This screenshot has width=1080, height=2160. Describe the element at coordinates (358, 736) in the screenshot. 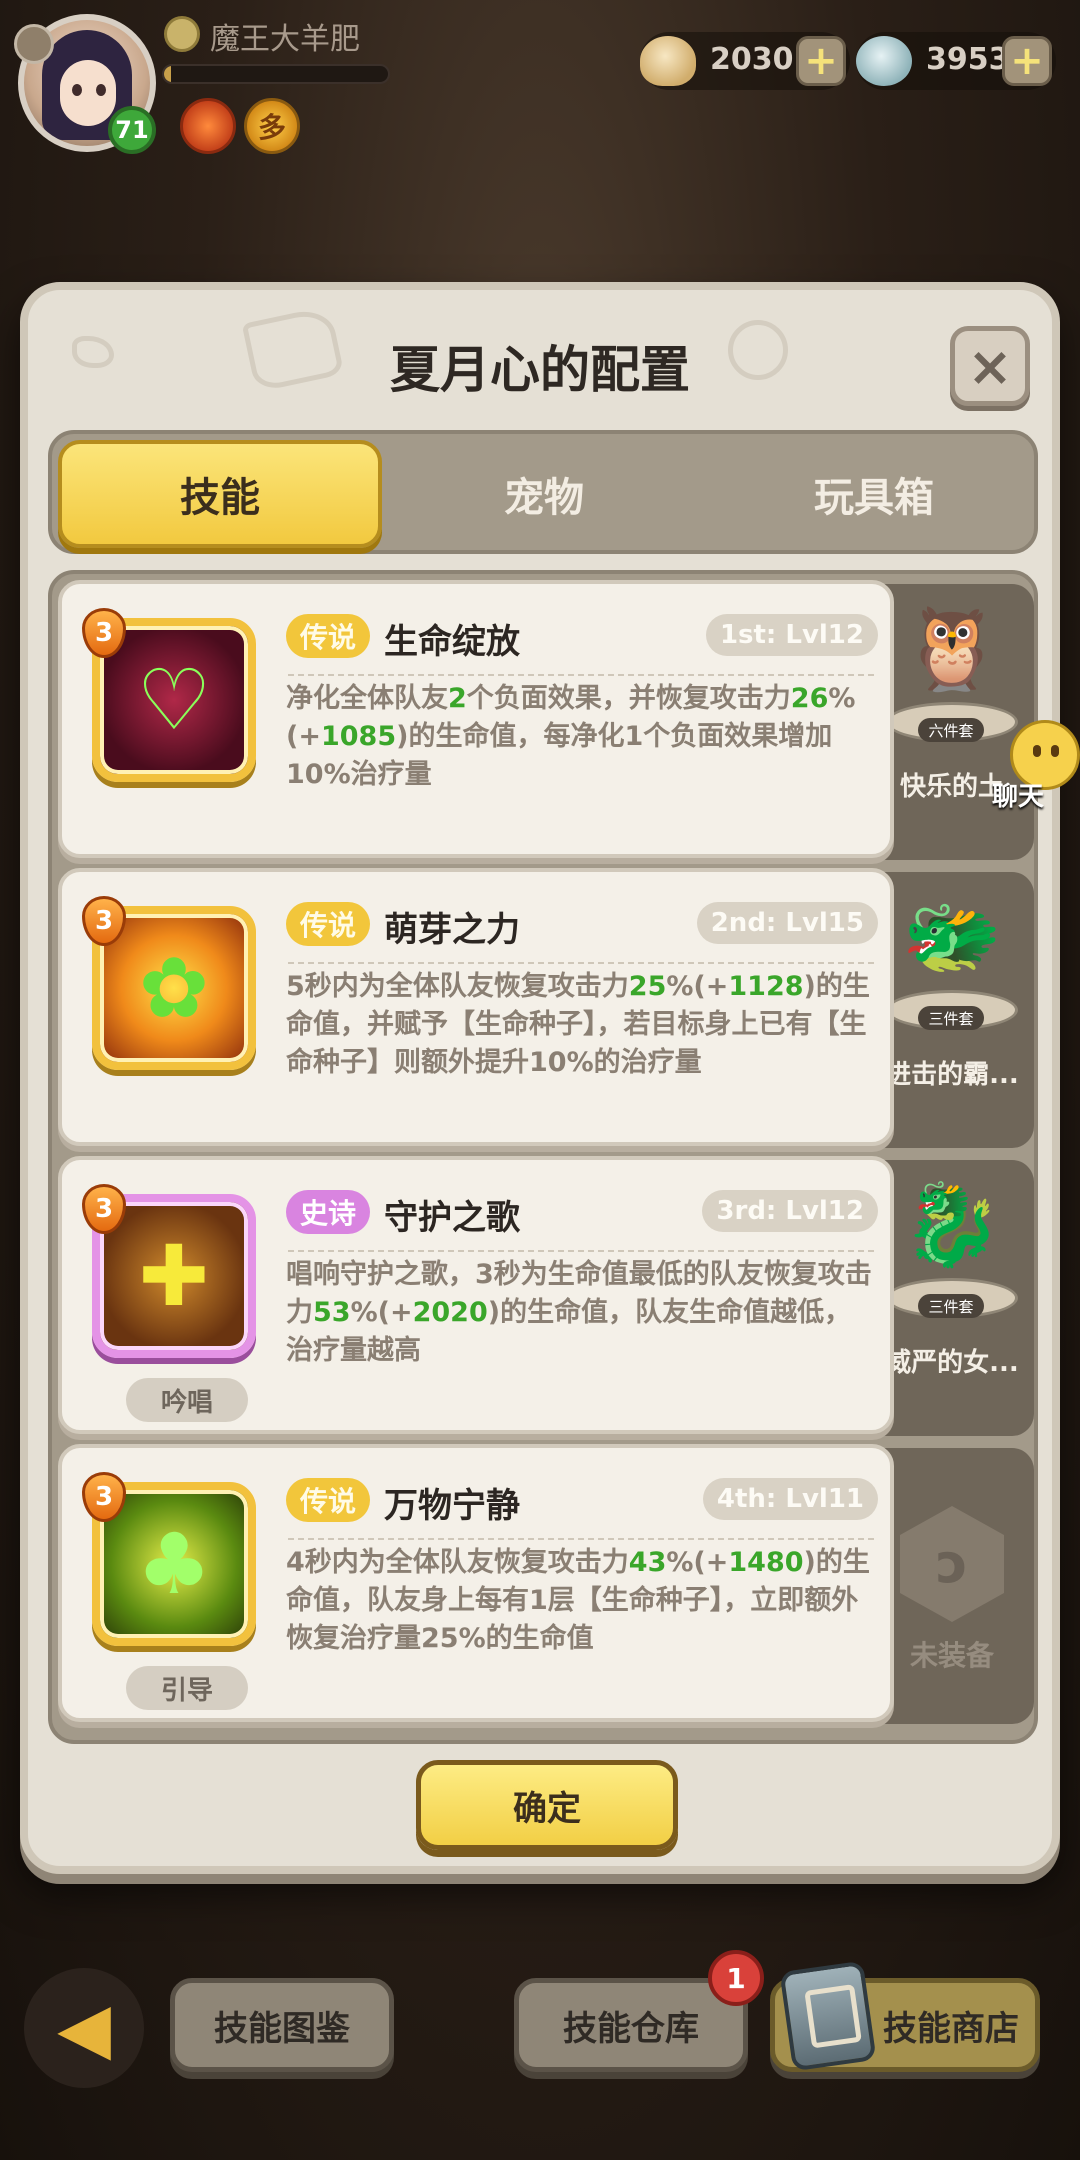

I see `desc-value: 1085` at that location.